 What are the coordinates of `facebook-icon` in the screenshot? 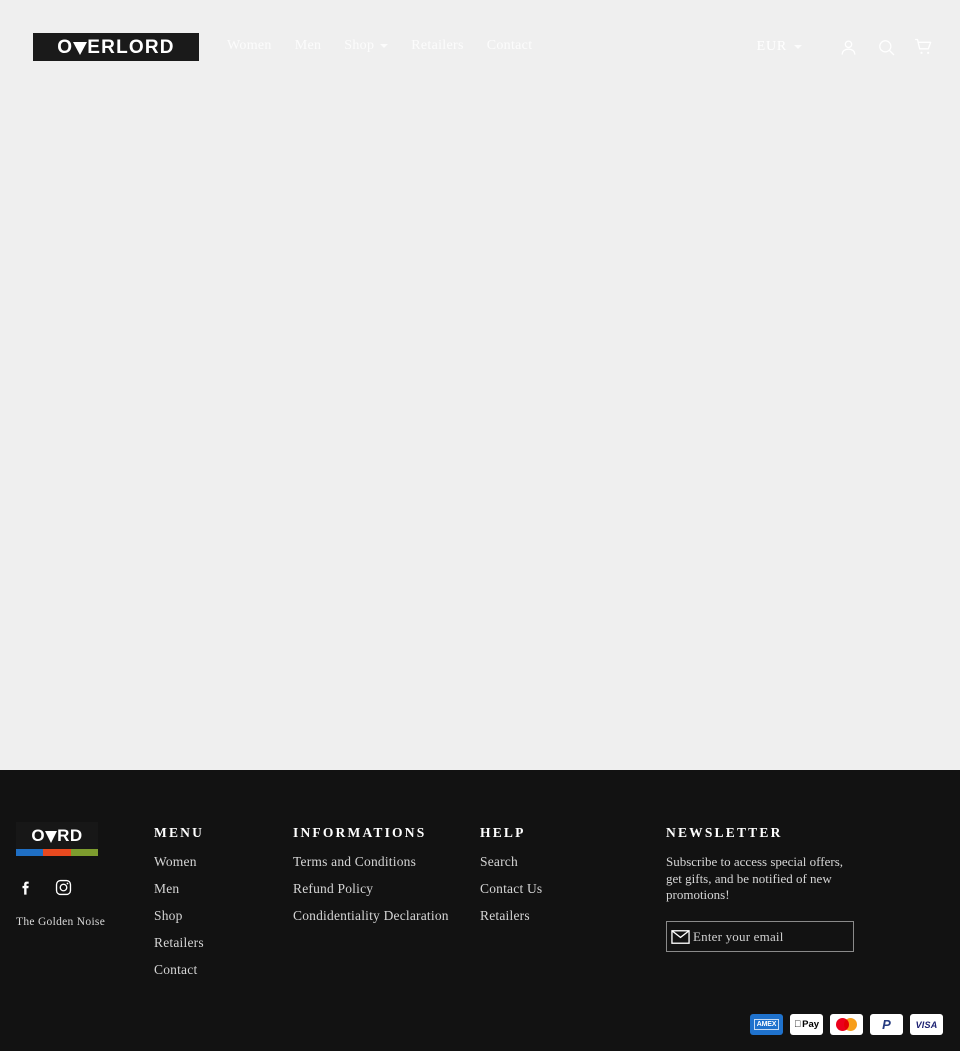 It's located at (25, 888).